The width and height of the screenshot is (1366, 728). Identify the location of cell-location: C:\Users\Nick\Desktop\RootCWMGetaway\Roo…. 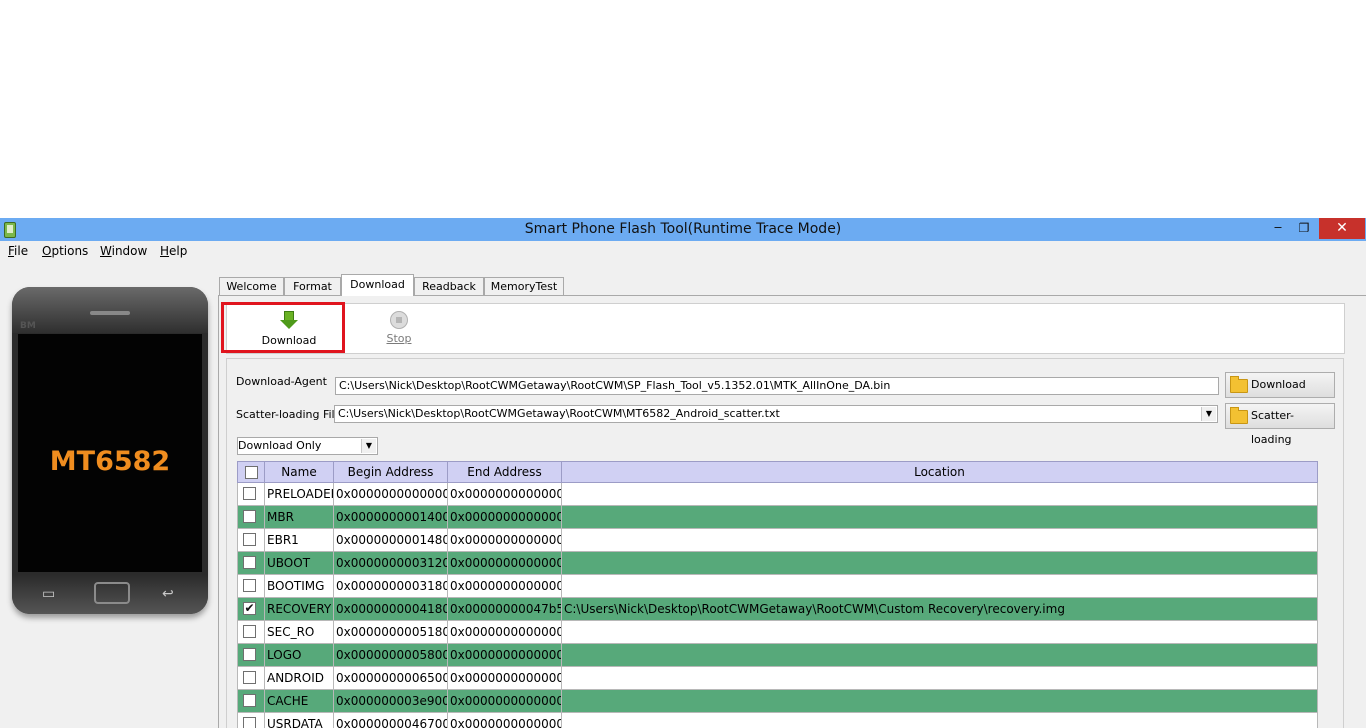
(814, 609).